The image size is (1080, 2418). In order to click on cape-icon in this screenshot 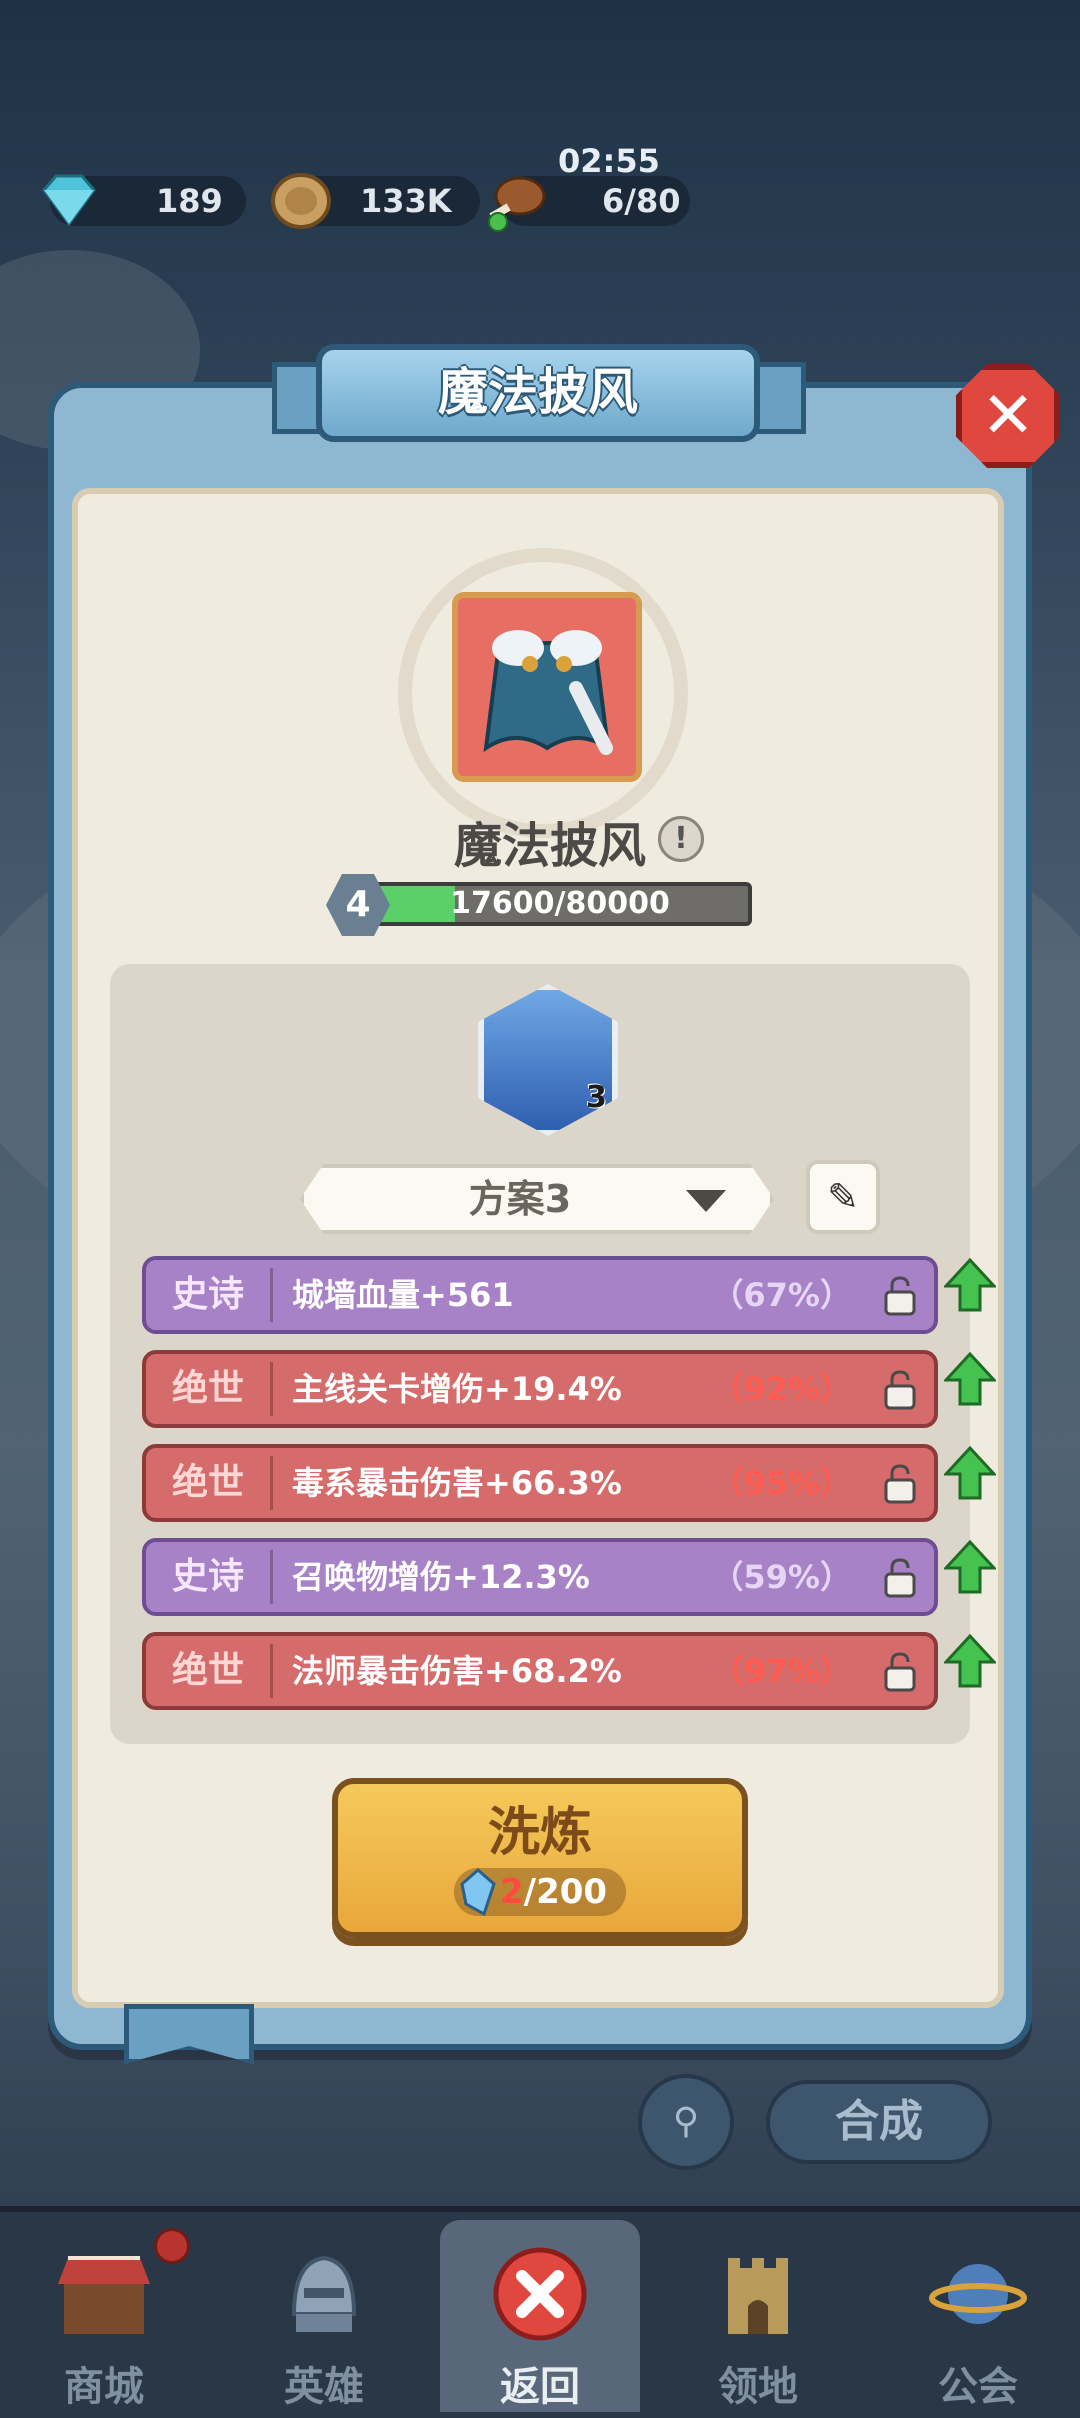, I will do `click(548, 692)`.